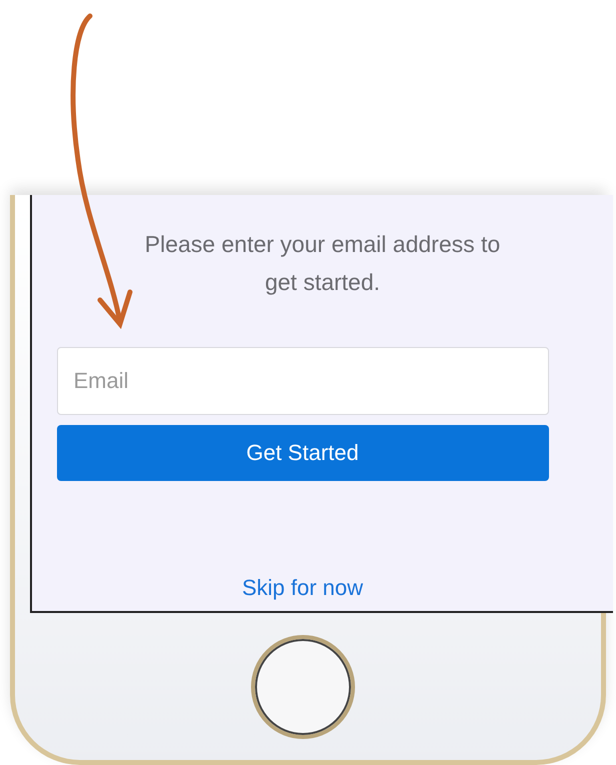 Image resolution: width=616 pixels, height=765 pixels. I want to click on skip-link: Skip for now, so click(303, 588).